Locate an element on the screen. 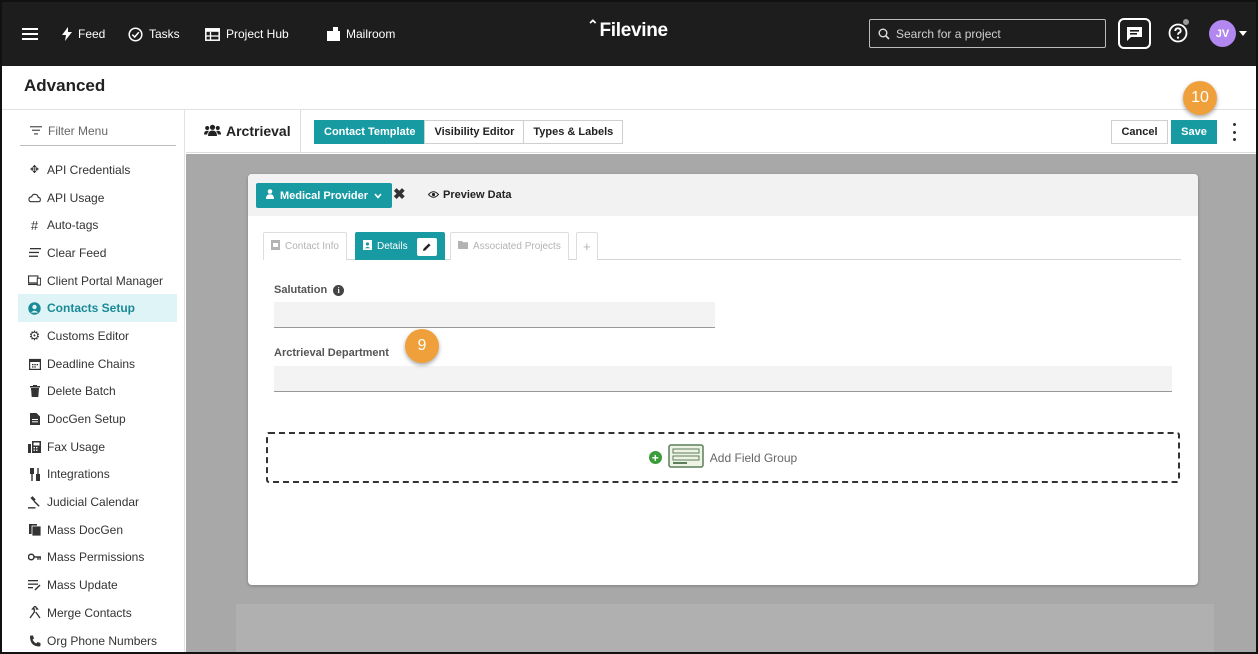 The height and width of the screenshot is (654, 1258). sidebar-item-label: Mass DocGen is located at coordinates (85, 529).